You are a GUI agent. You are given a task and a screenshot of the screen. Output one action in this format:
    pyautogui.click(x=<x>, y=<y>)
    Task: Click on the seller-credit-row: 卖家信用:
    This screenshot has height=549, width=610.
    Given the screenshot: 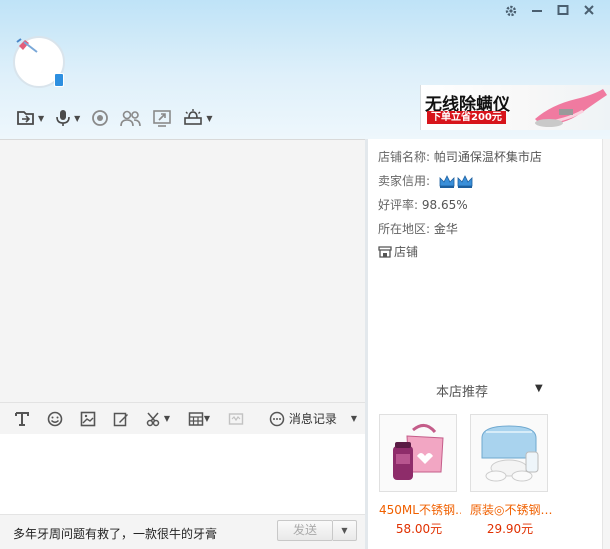 What is the action you would take?
    pyautogui.click(x=426, y=181)
    